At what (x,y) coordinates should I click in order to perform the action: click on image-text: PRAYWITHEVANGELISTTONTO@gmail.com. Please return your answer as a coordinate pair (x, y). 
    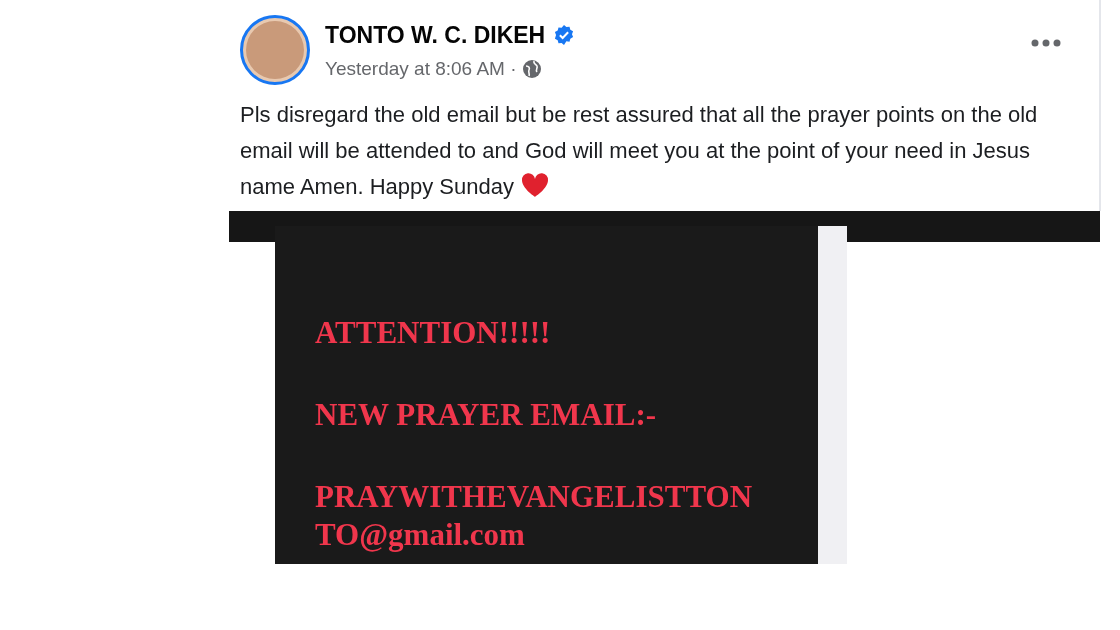
    Looking at the image, I should click on (534, 516).